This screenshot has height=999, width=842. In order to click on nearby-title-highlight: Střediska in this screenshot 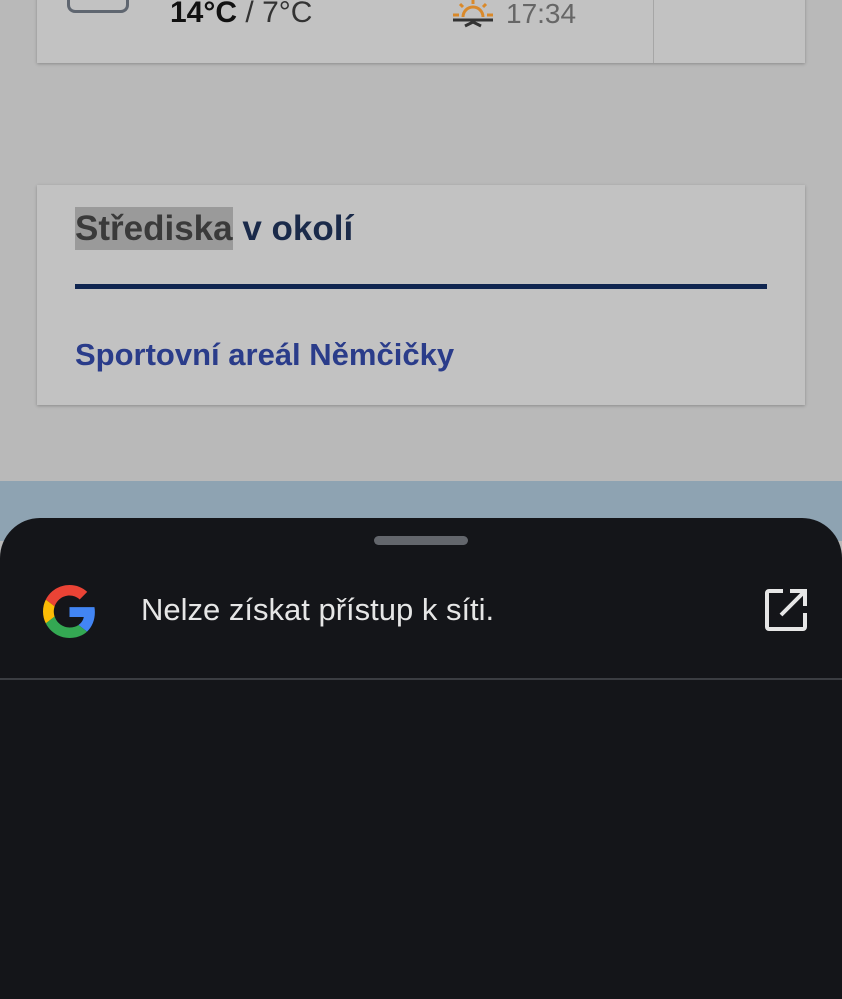, I will do `click(154, 228)`.